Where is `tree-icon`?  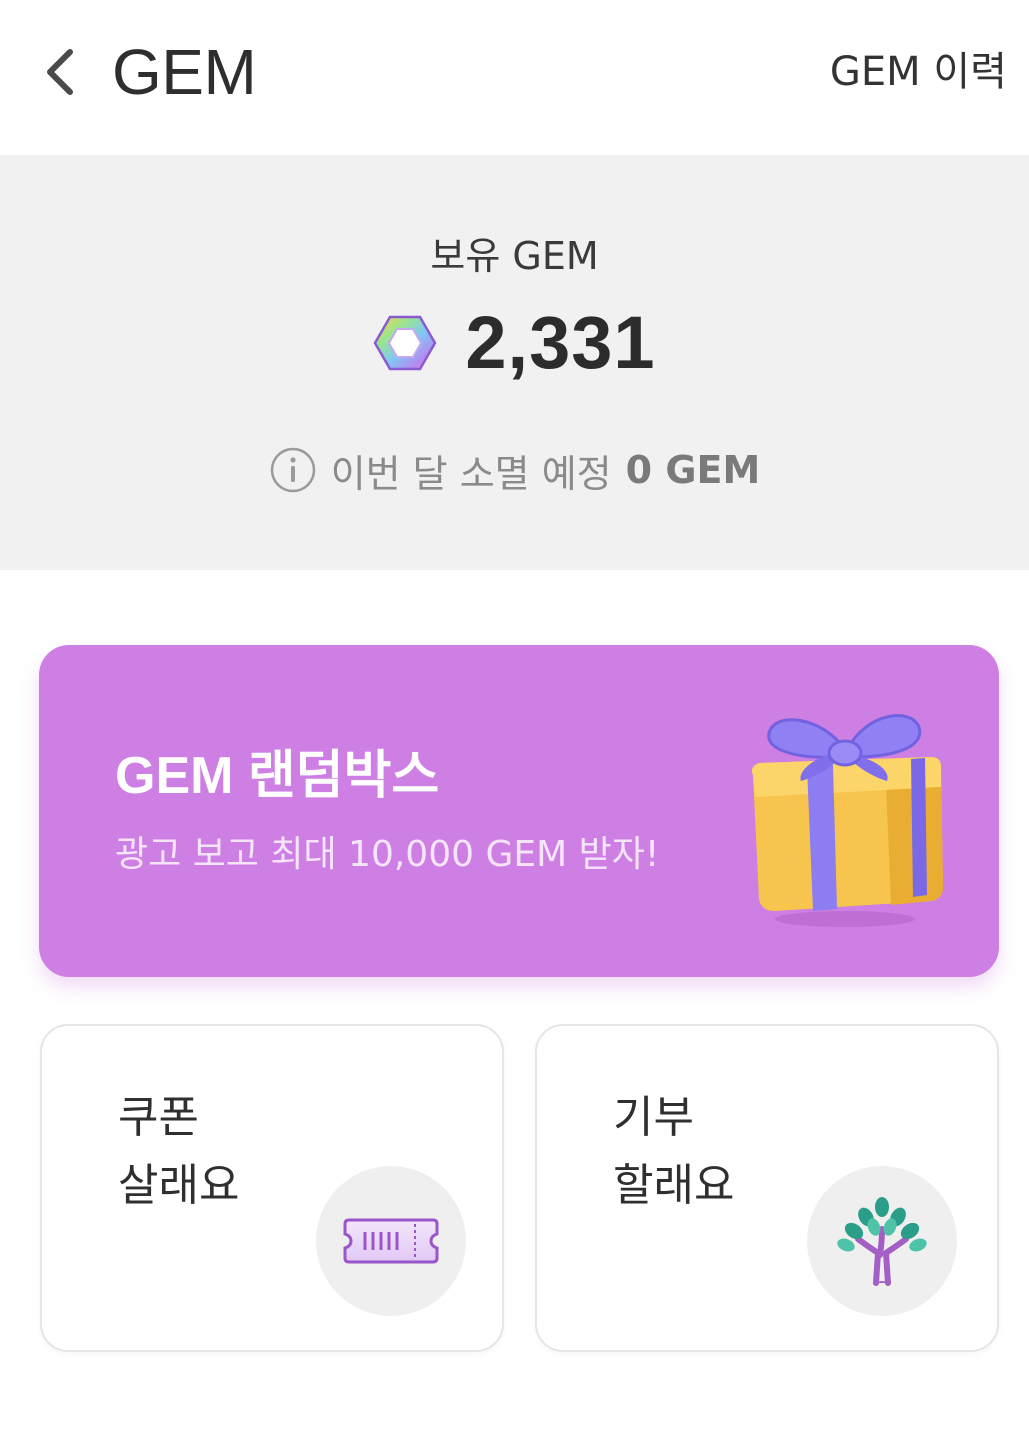 tree-icon is located at coordinates (882, 1241).